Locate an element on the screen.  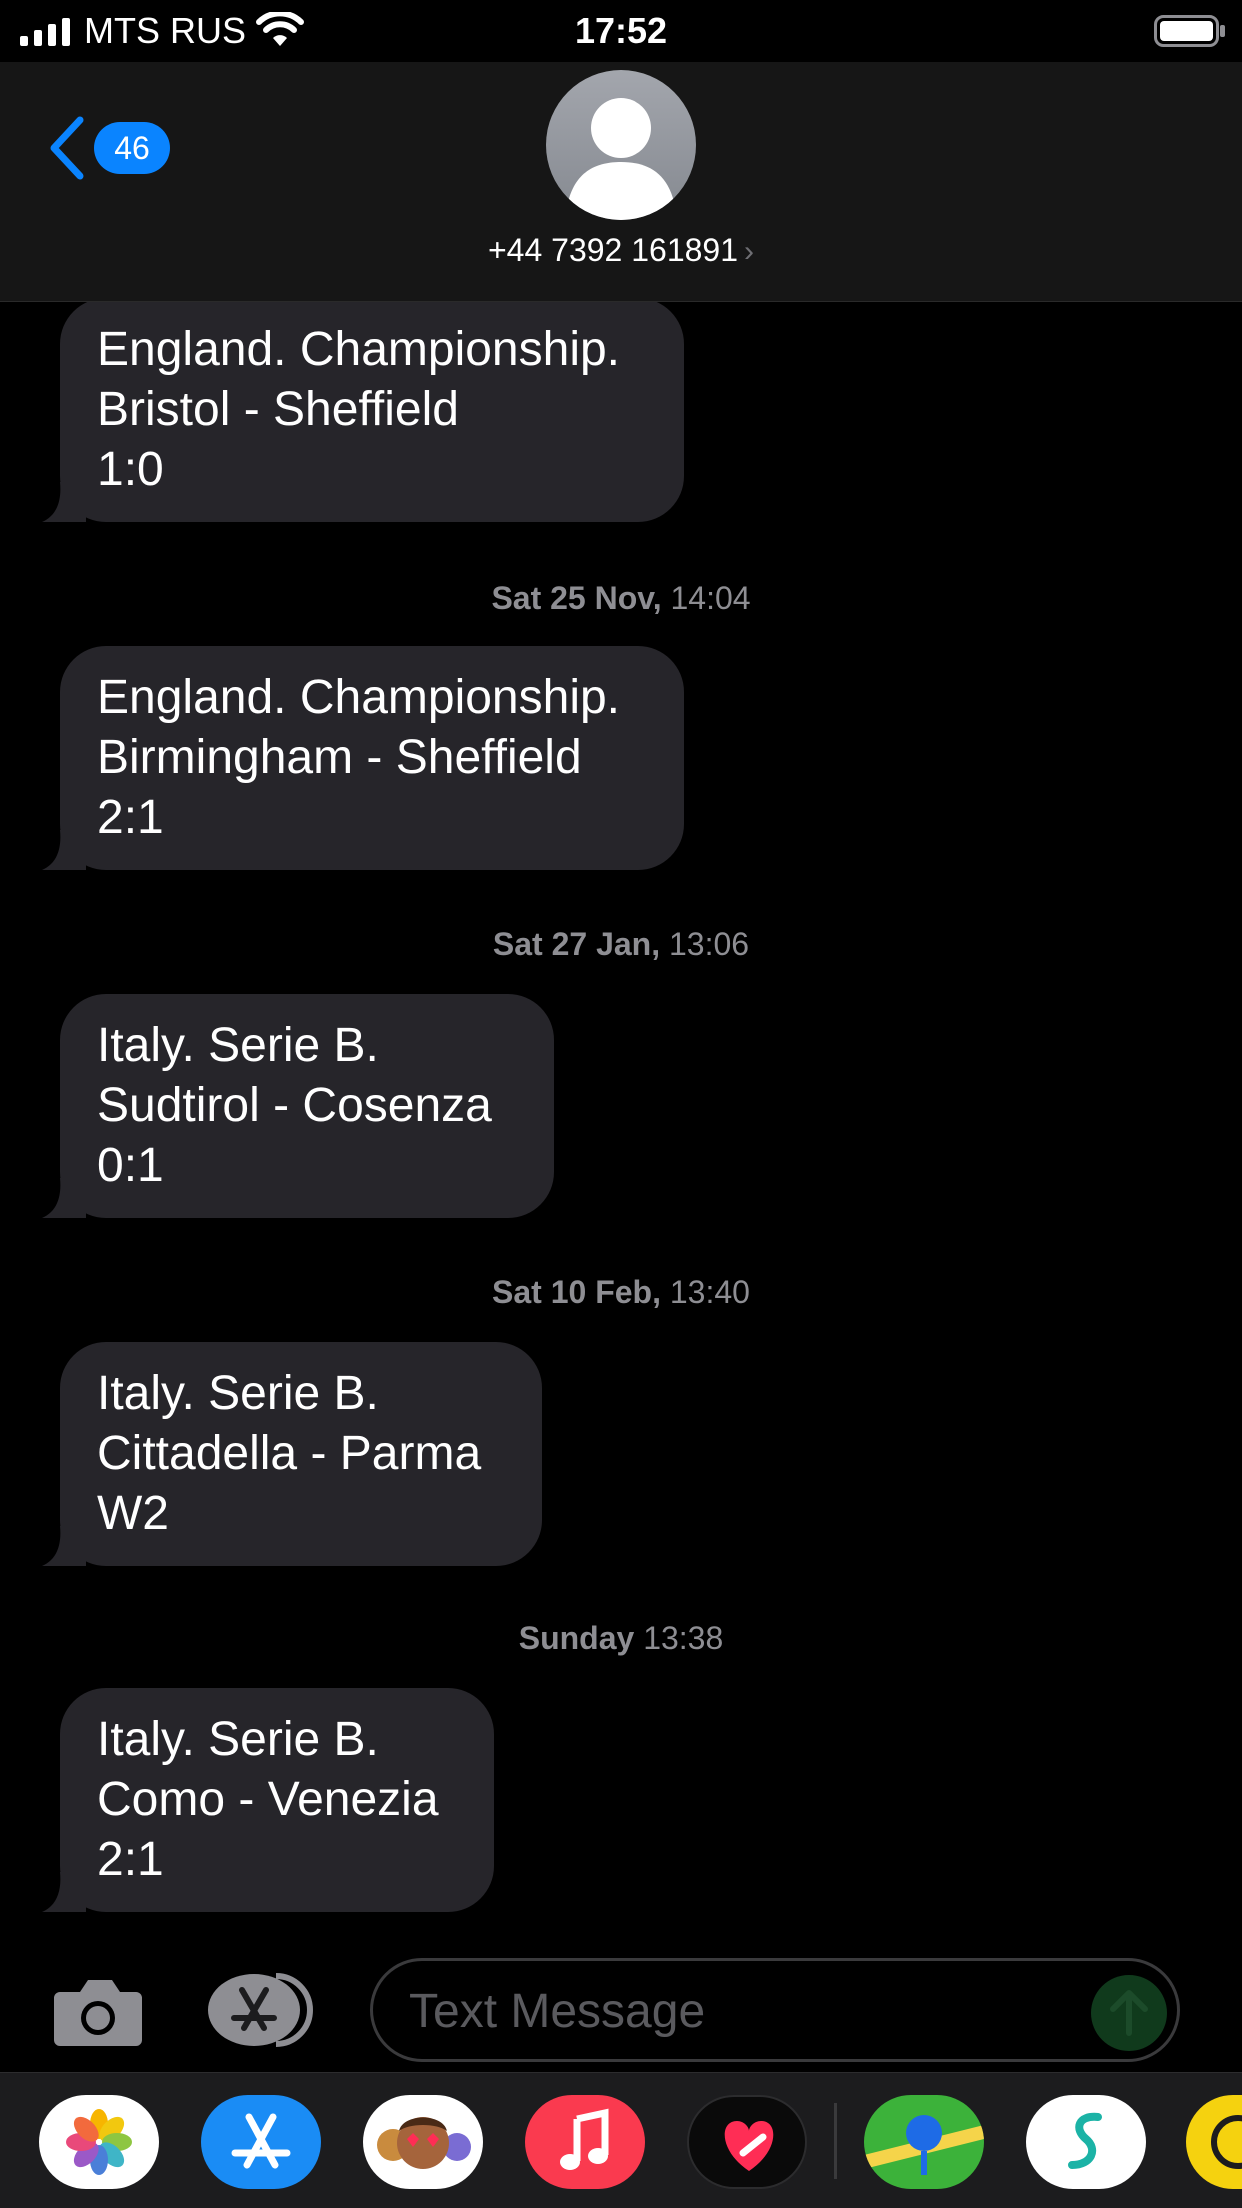
music-app-icon is located at coordinates (585, 2142).